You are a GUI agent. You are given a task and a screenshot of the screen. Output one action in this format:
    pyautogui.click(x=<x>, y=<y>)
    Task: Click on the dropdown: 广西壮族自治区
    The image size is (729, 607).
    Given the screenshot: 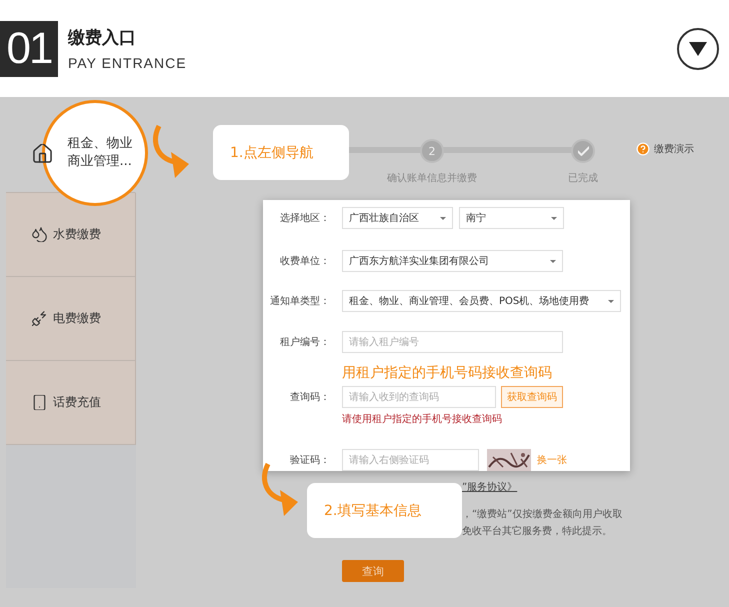 What is the action you would take?
    pyautogui.click(x=397, y=218)
    